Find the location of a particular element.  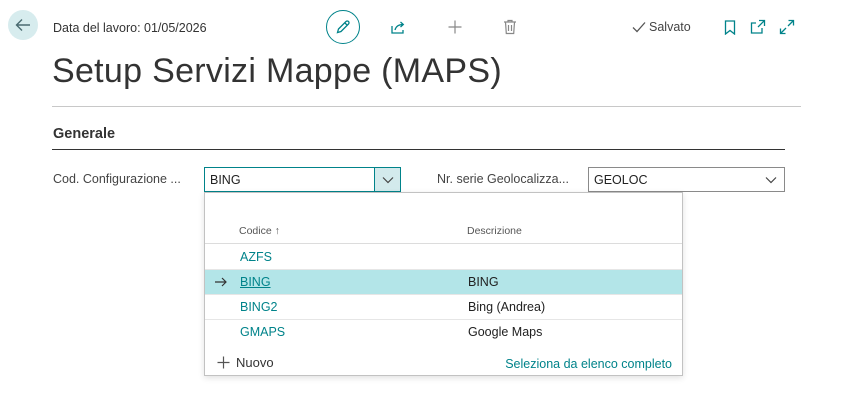

open-in-new-window-icon is located at coordinates (758, 26).